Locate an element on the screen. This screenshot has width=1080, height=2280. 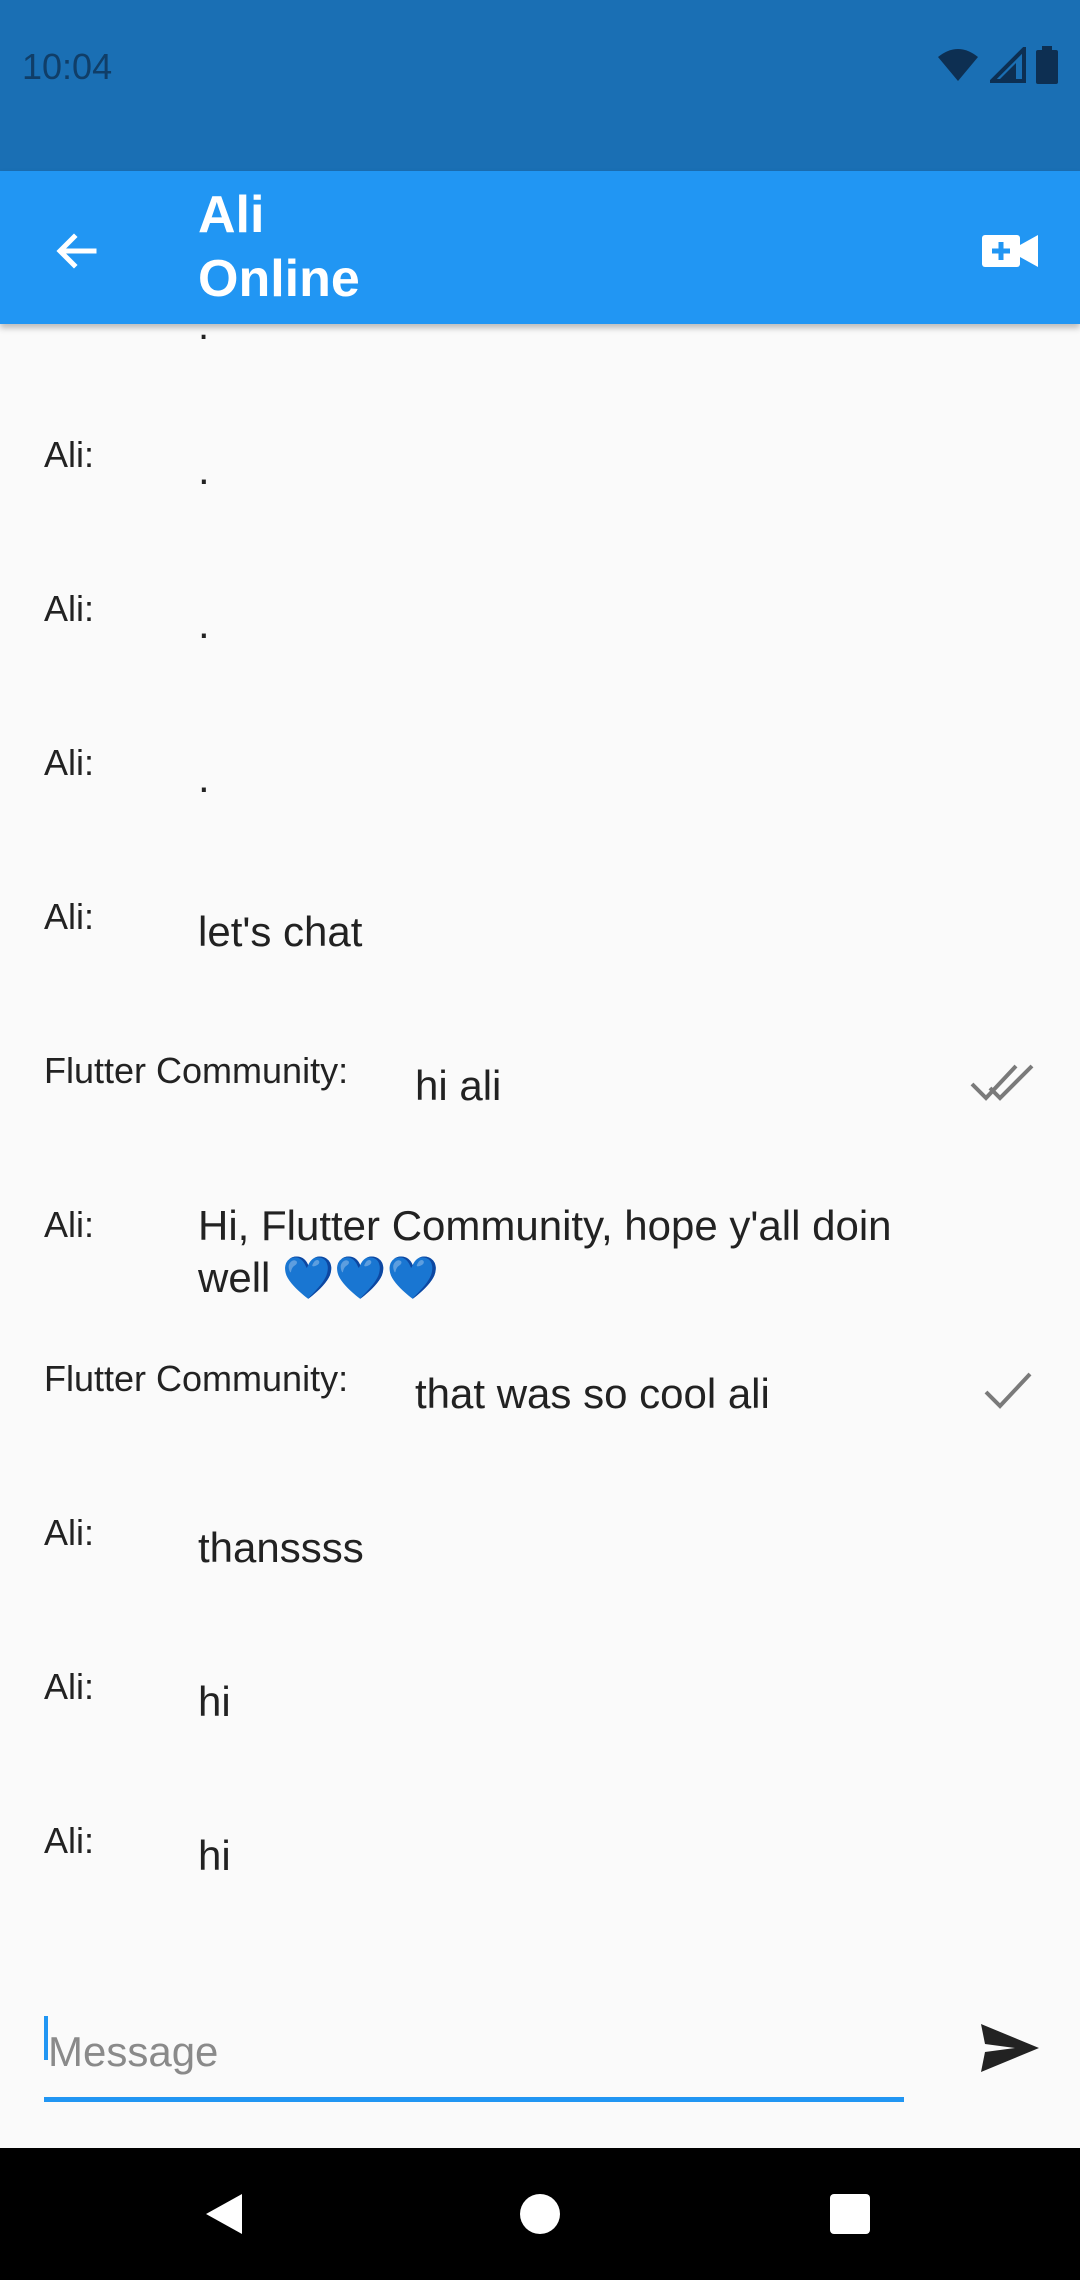
check-icon is located at coordinates (1008, 1390).